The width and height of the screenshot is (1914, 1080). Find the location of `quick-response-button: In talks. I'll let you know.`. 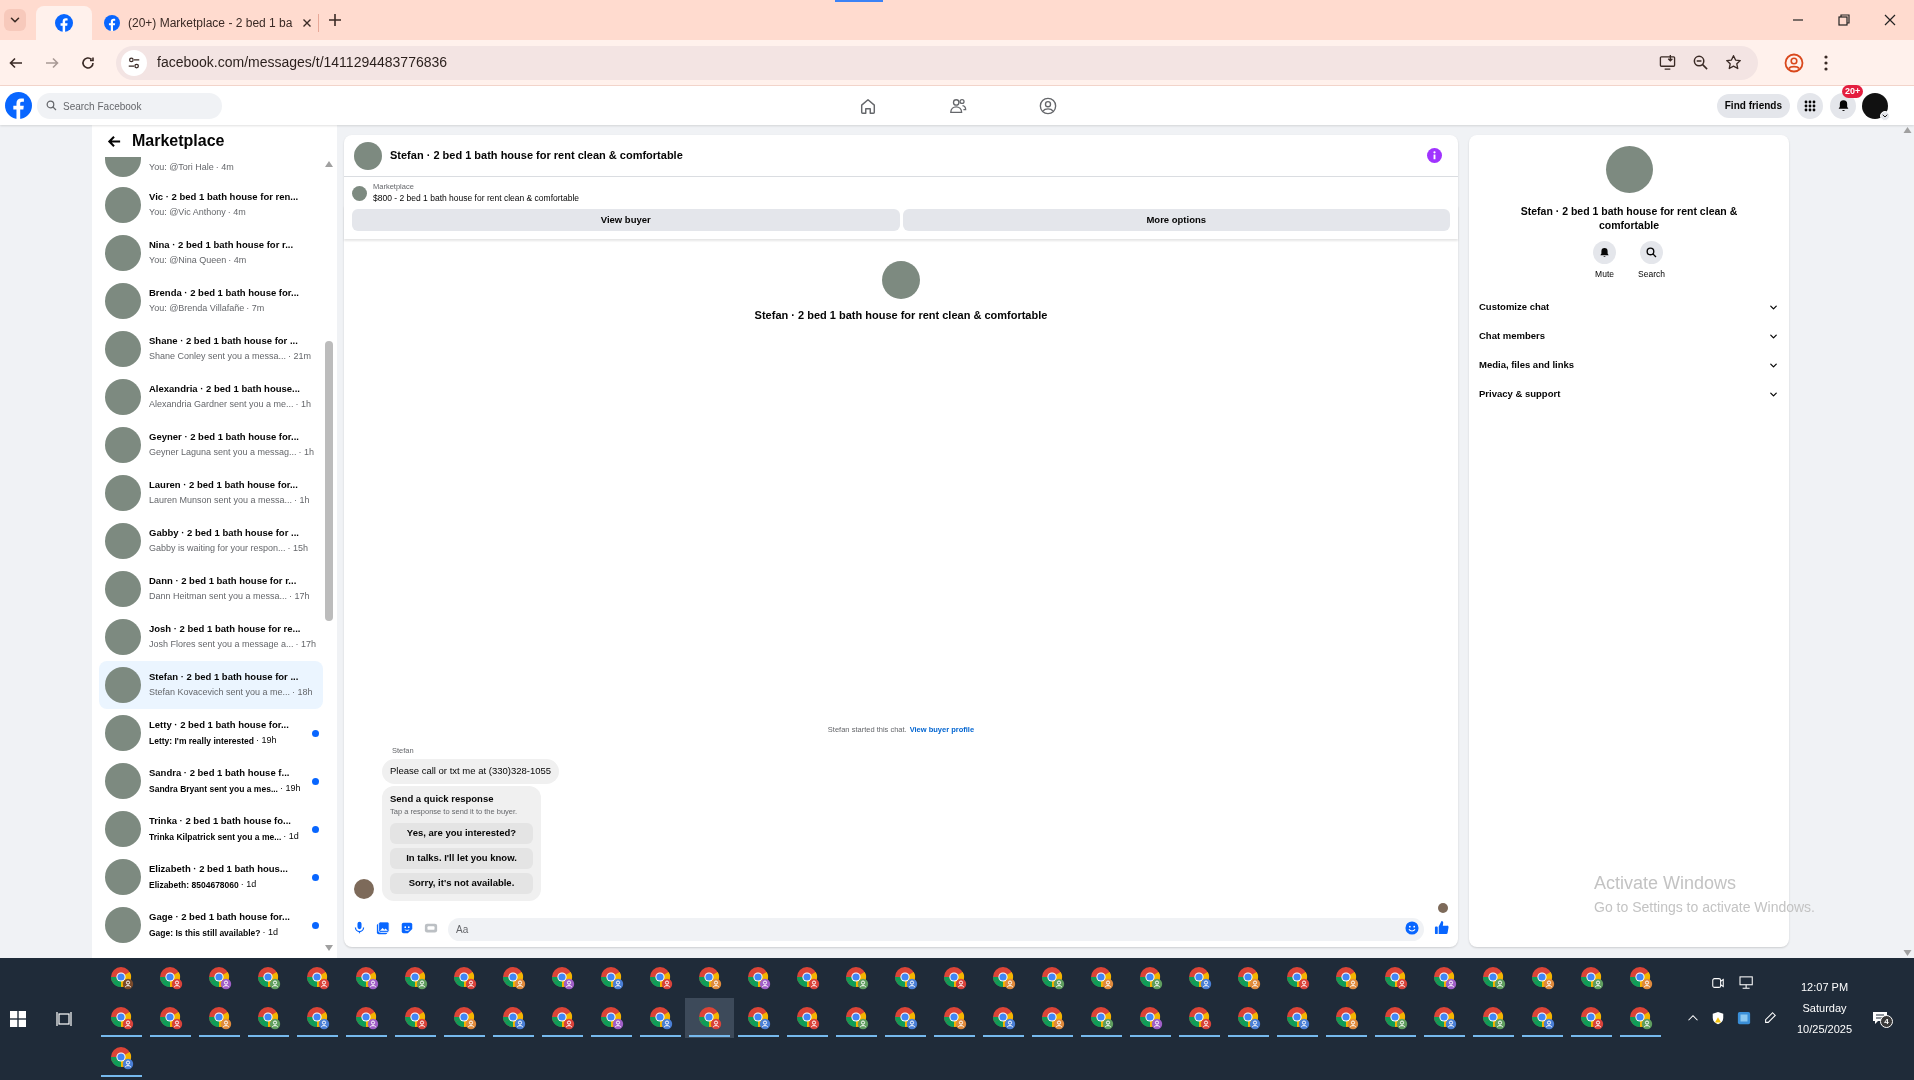

quick-response-button: In talks. I'll let you know. is located at coordinates (461, 858).